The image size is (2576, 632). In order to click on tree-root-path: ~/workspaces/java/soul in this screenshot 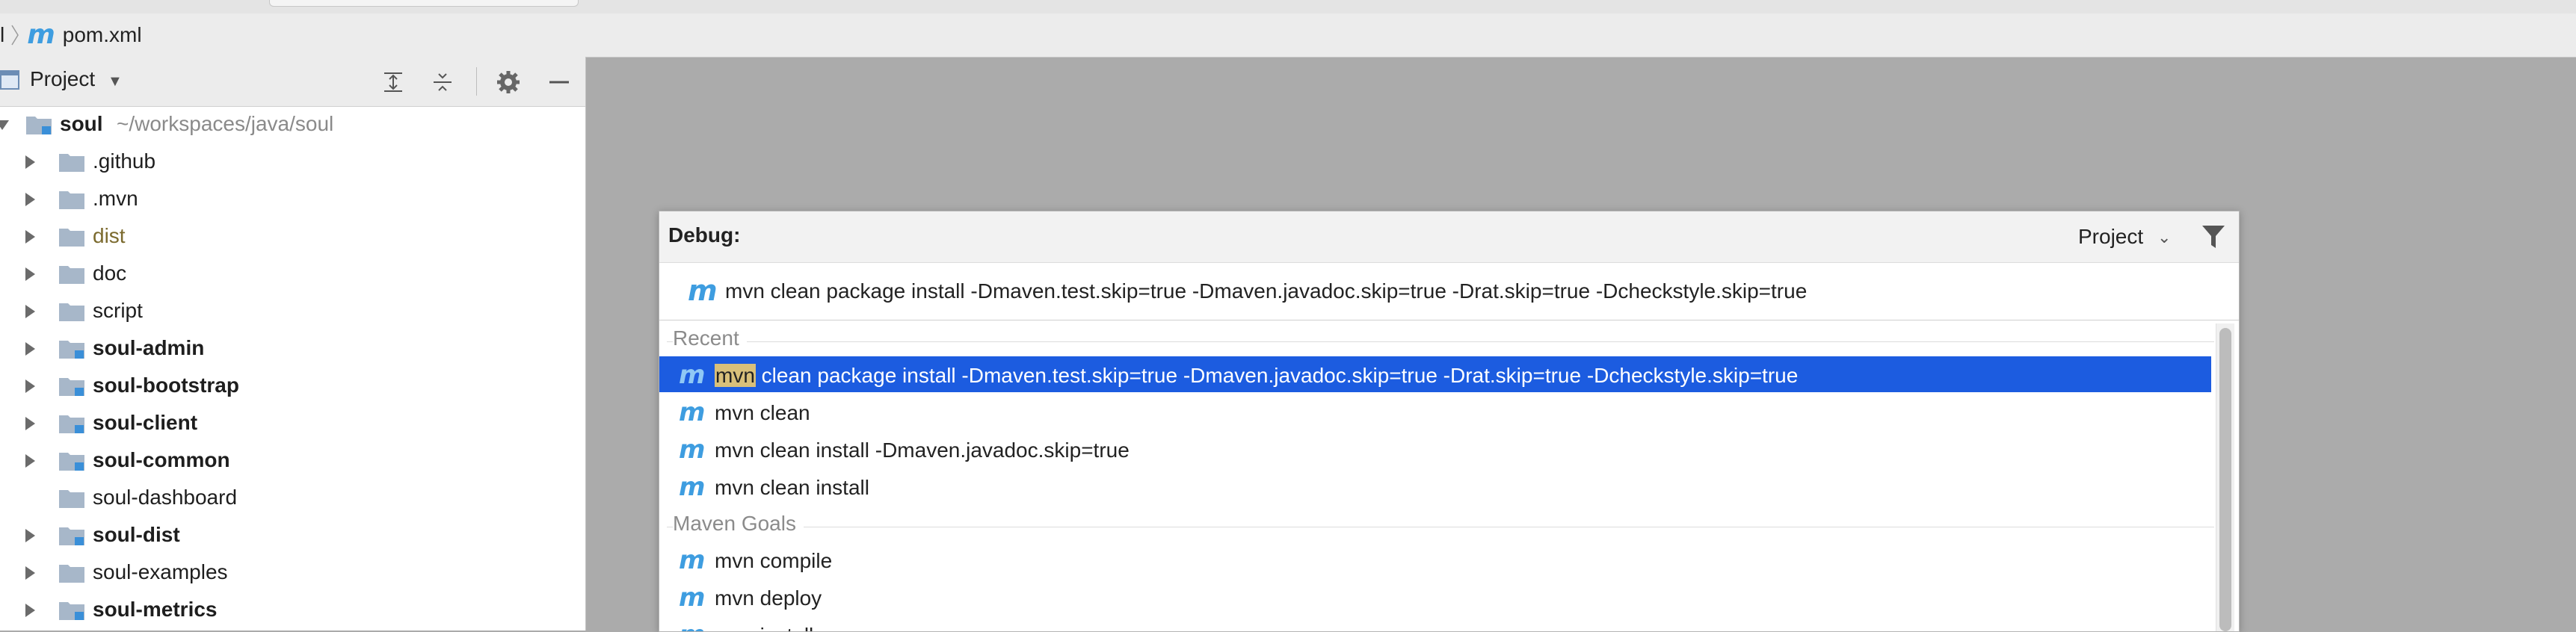, I will do `click(225, 123)`.